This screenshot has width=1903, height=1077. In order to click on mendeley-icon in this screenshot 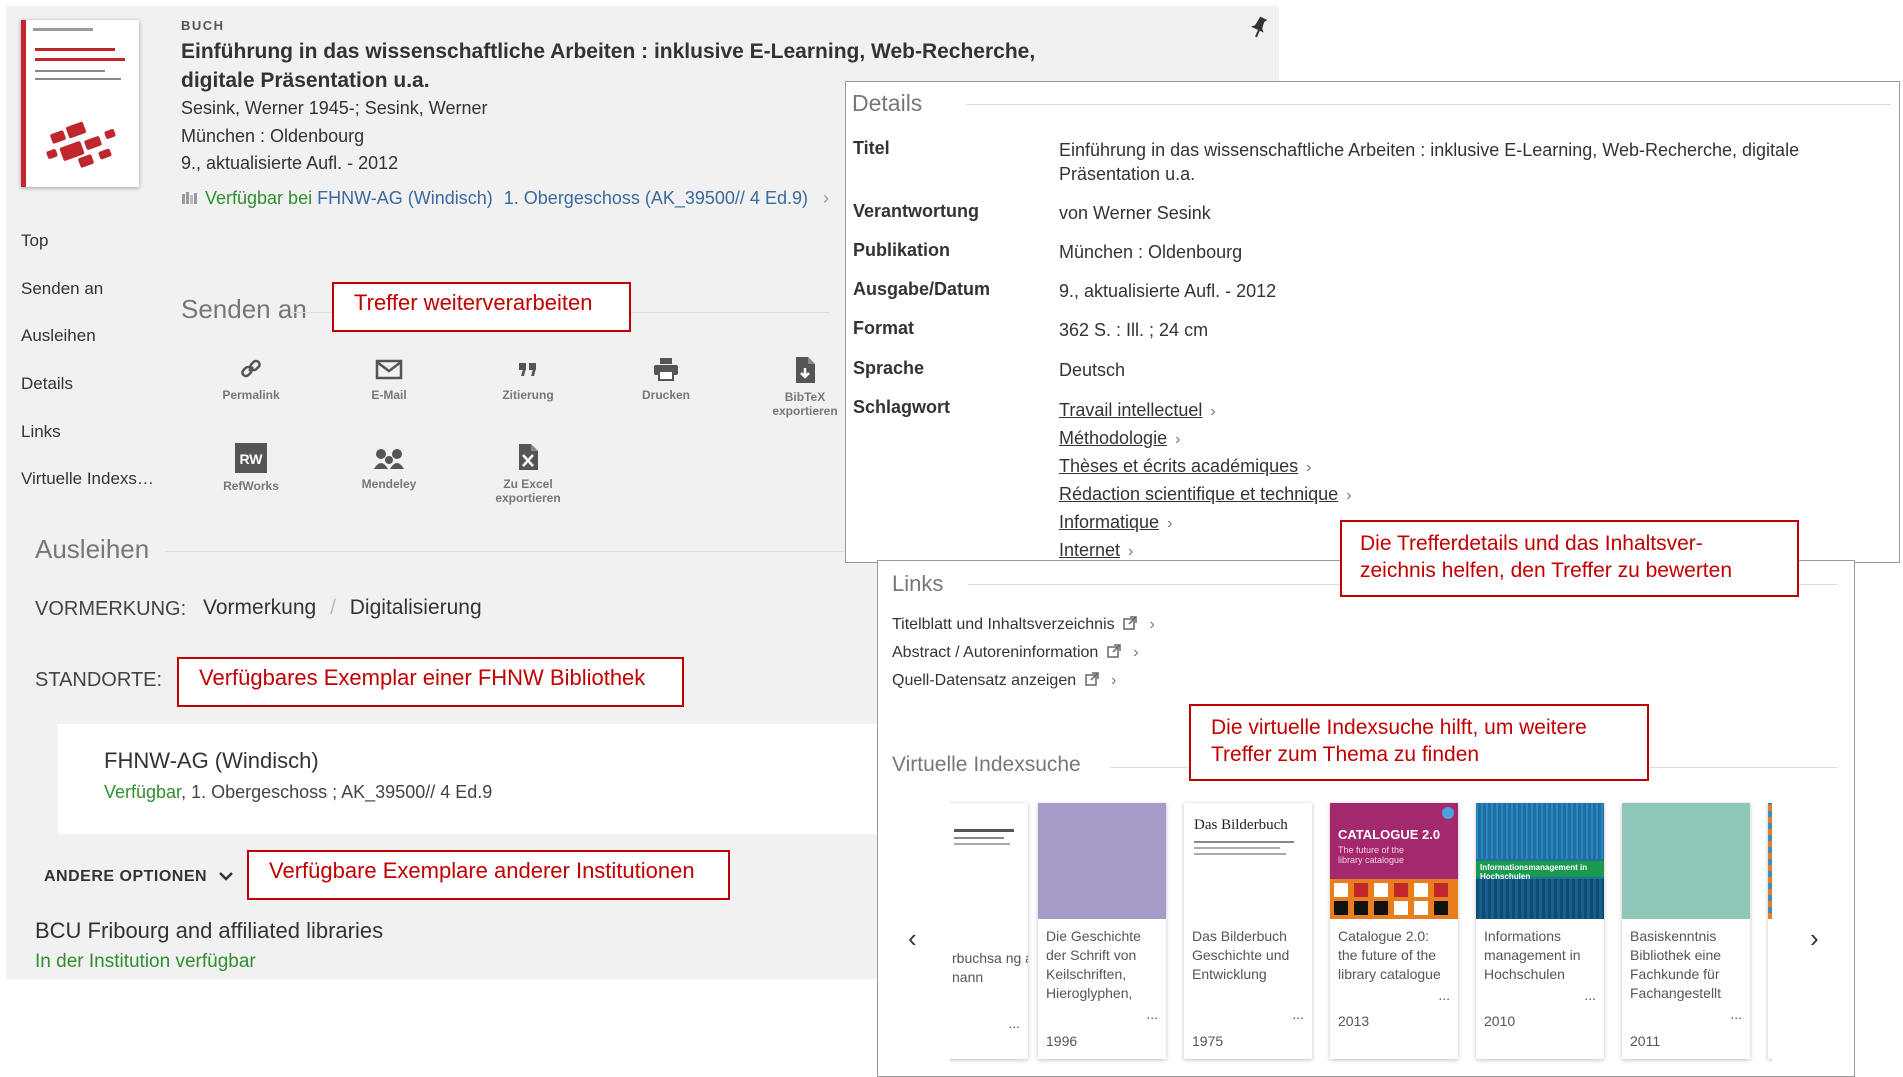, I will do `click(389, 459)`.